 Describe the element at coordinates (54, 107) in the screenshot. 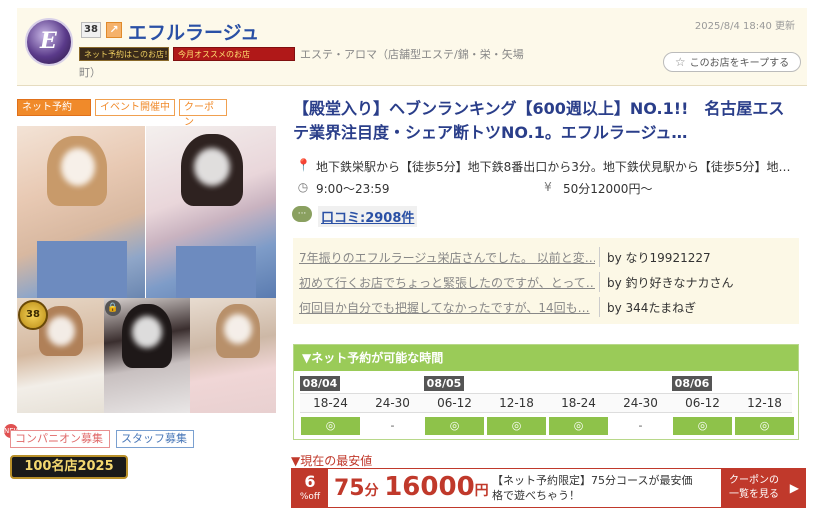

I see `net-reserve-tag: ネット予約` at that location.